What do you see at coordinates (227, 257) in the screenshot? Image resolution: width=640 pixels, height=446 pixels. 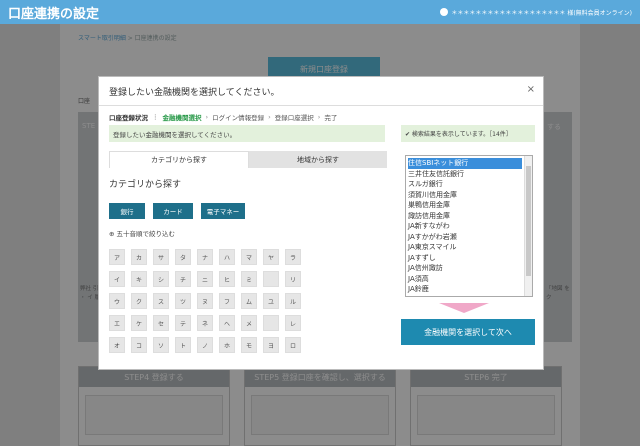 I see `kana-filter-button: ハ` at bounding box center [227, 257].